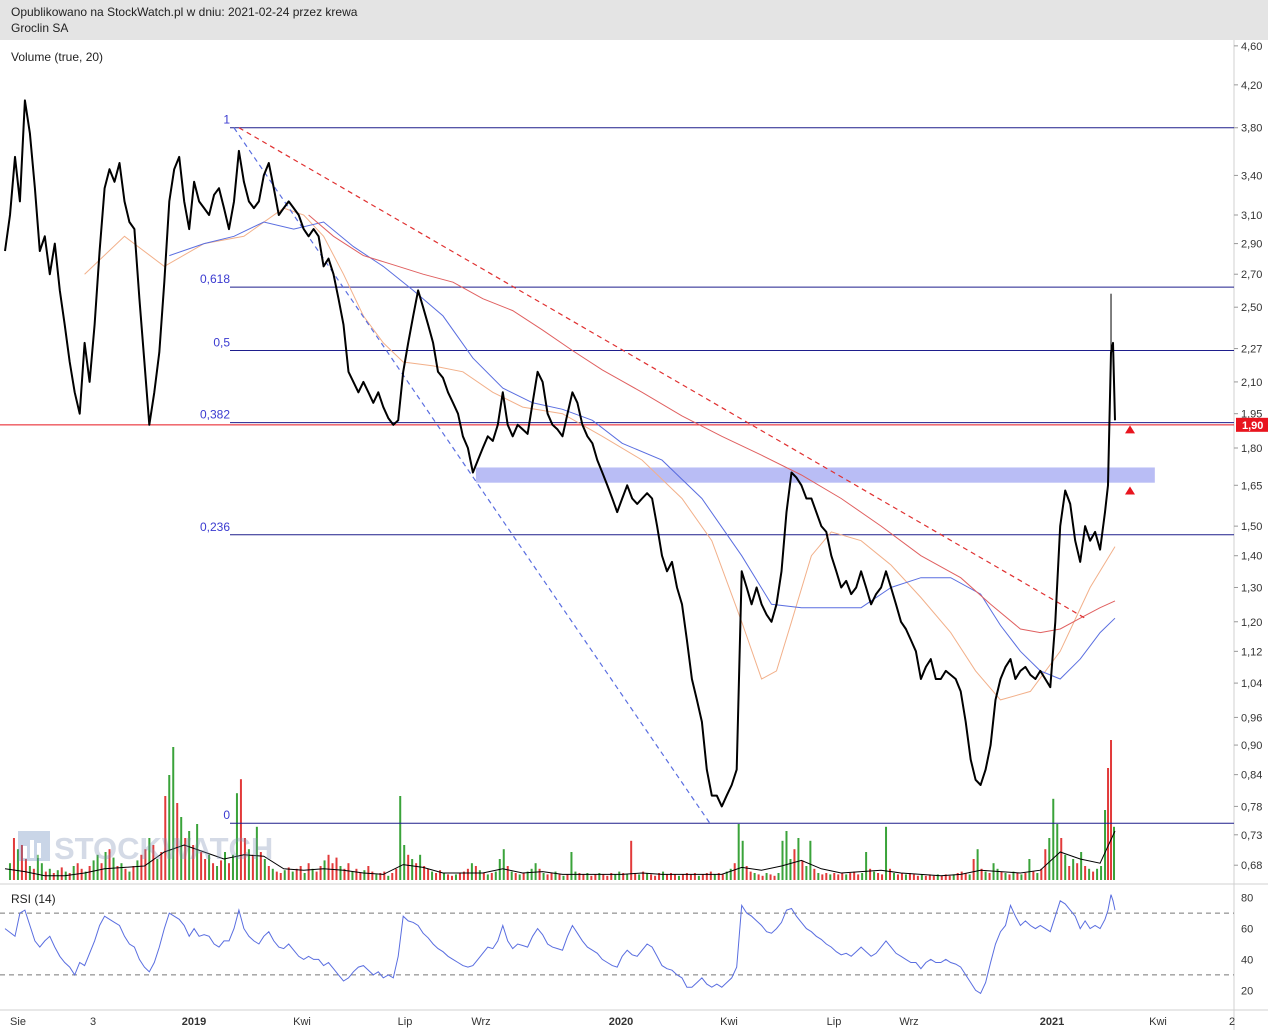 This screenshot has width=1268, height=1030. Describe the element at coordinates (302, 1022) in the screenshot. I see `time-tick-label: Kwi` at that location.